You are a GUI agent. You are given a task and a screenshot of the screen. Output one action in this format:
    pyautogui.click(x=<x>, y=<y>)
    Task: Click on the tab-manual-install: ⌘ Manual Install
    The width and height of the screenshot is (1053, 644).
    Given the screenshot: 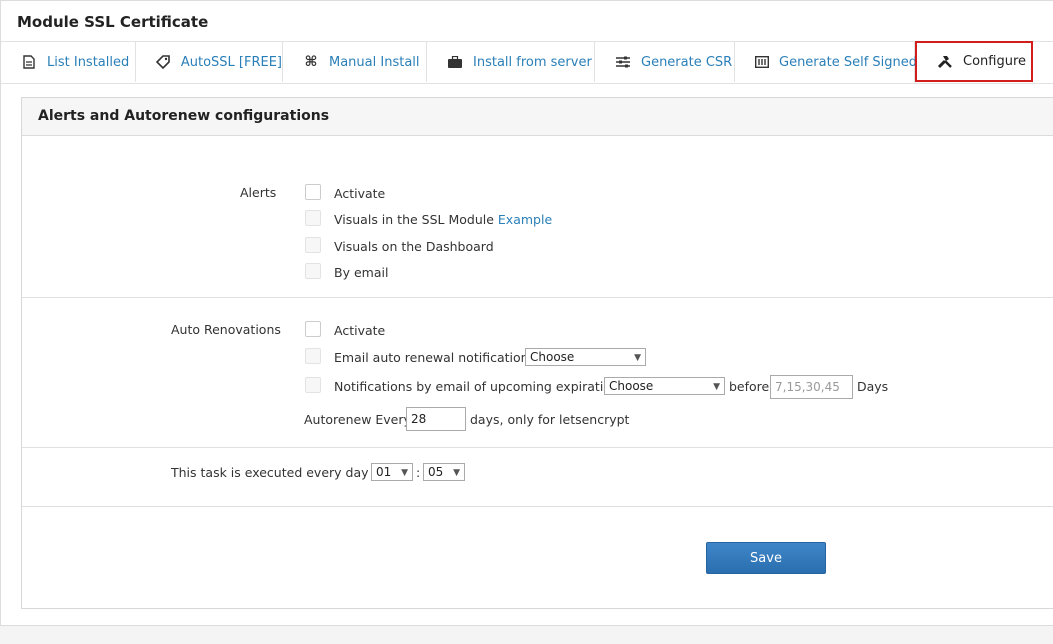 What is the action you would take?
    pyautogui.click(x=355, y=62)
    